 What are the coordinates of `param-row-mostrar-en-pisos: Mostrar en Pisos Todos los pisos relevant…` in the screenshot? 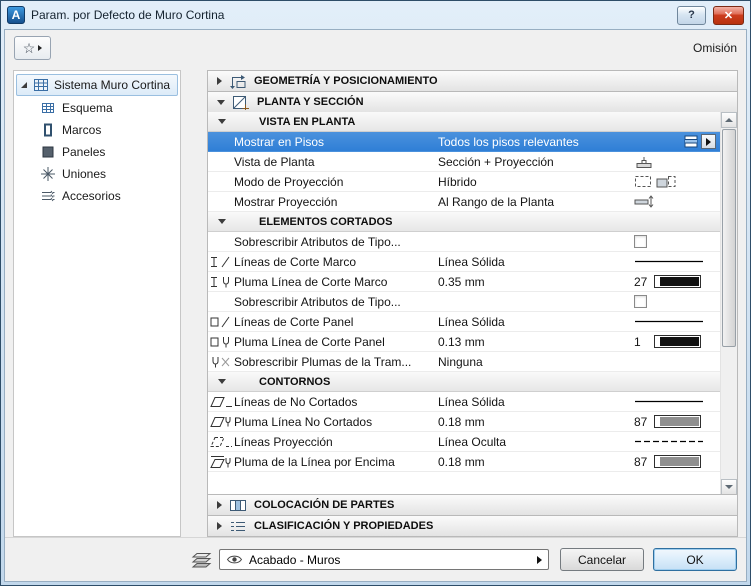 It's located at (464, 142).